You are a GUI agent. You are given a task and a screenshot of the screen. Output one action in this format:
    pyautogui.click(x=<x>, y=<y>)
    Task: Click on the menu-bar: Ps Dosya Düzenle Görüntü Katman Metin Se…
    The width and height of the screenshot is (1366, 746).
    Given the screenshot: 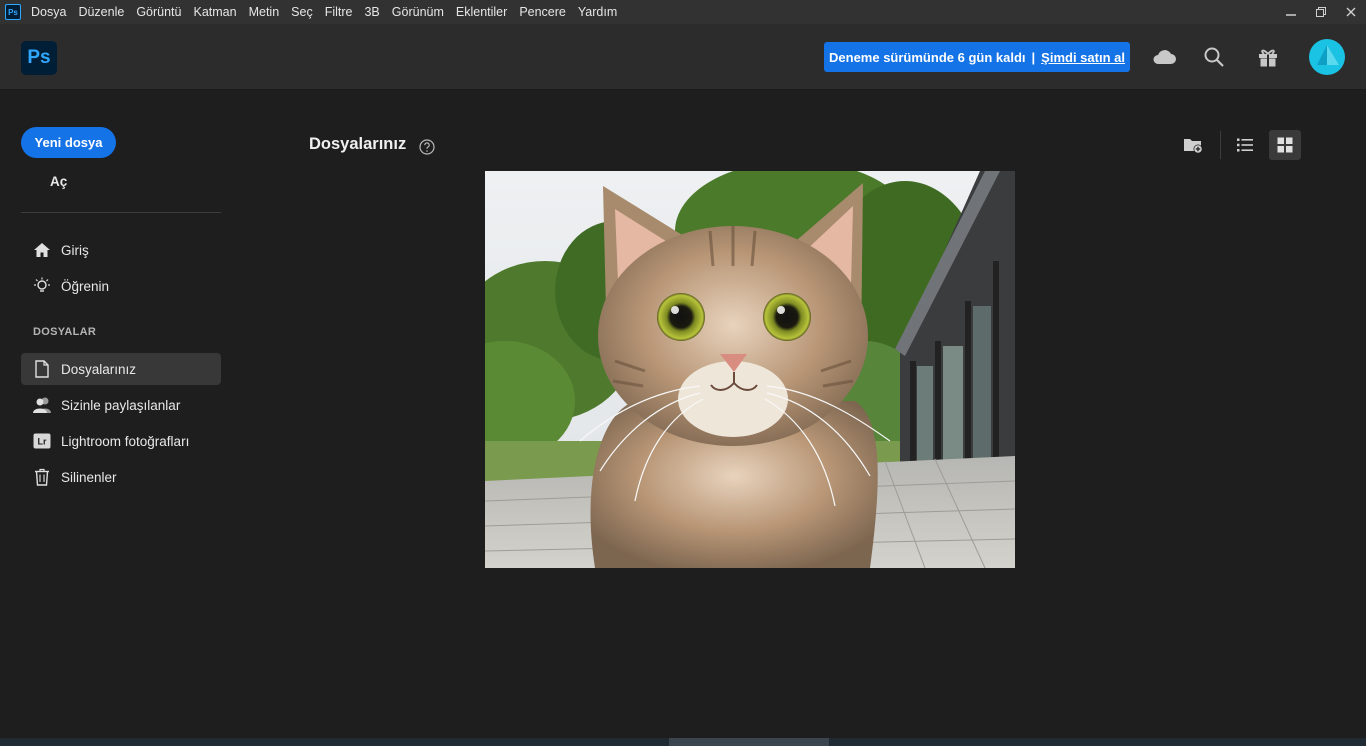 What is the action you would take?
    pyautogui.click(x=683, y=12)
    